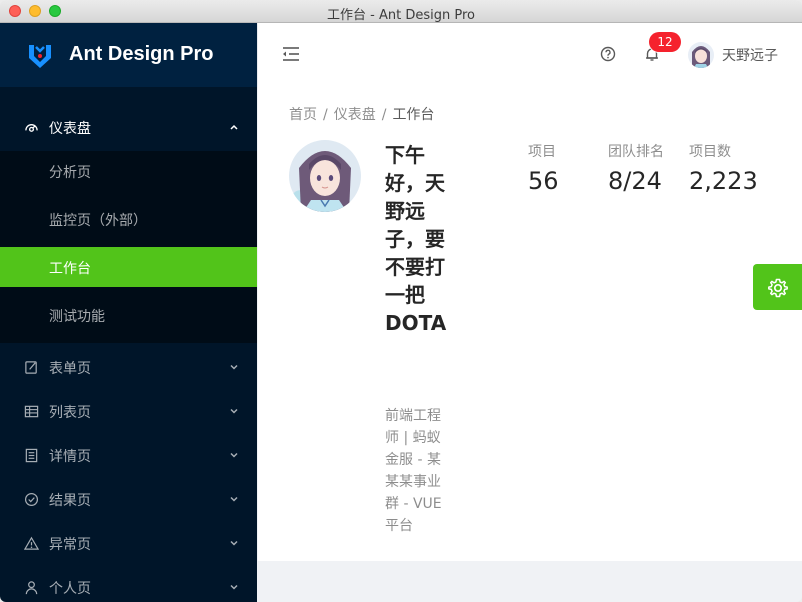 The height and width of the screenshot is (602, 802). I want to click on stat-value: 8/24, so click(635, 181).